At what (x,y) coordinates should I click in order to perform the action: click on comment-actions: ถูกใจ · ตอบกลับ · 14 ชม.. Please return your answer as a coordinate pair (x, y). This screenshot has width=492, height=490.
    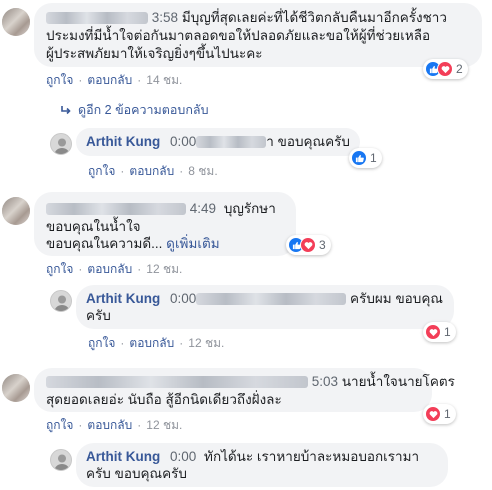
    Looking at the image, I should click on (114, 80).